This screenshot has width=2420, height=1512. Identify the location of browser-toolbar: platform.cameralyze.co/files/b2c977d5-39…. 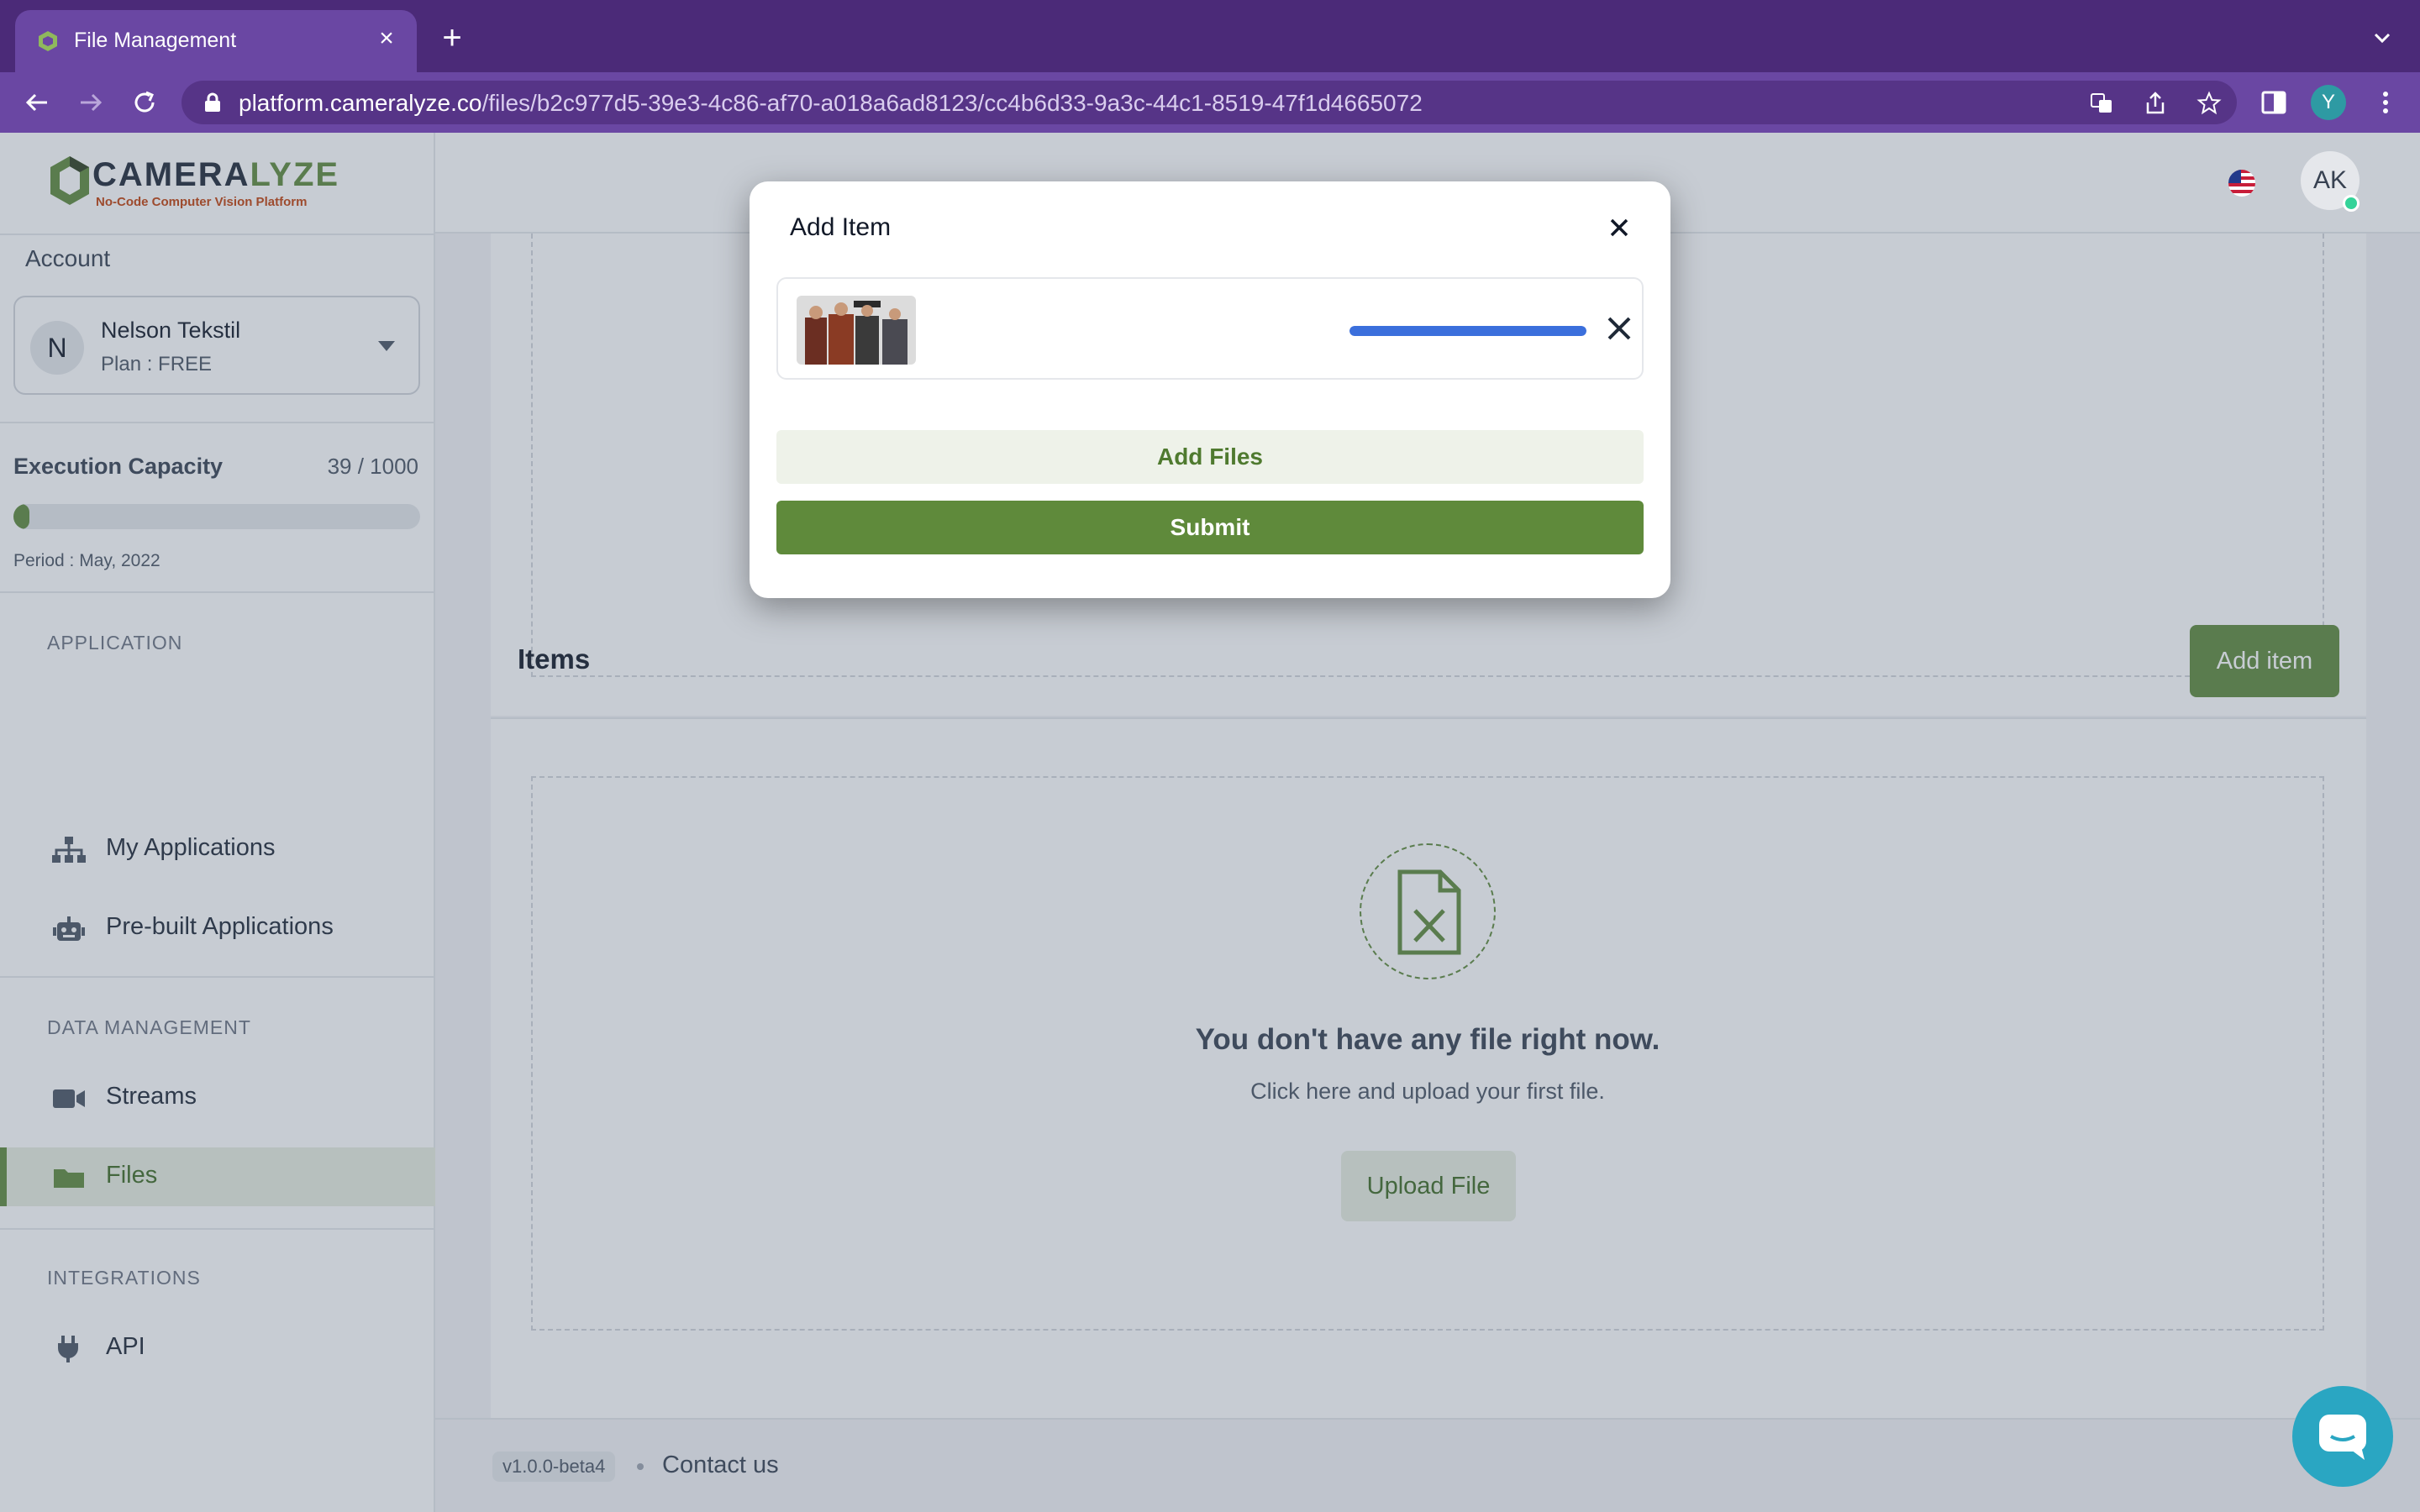
(1210, 102).